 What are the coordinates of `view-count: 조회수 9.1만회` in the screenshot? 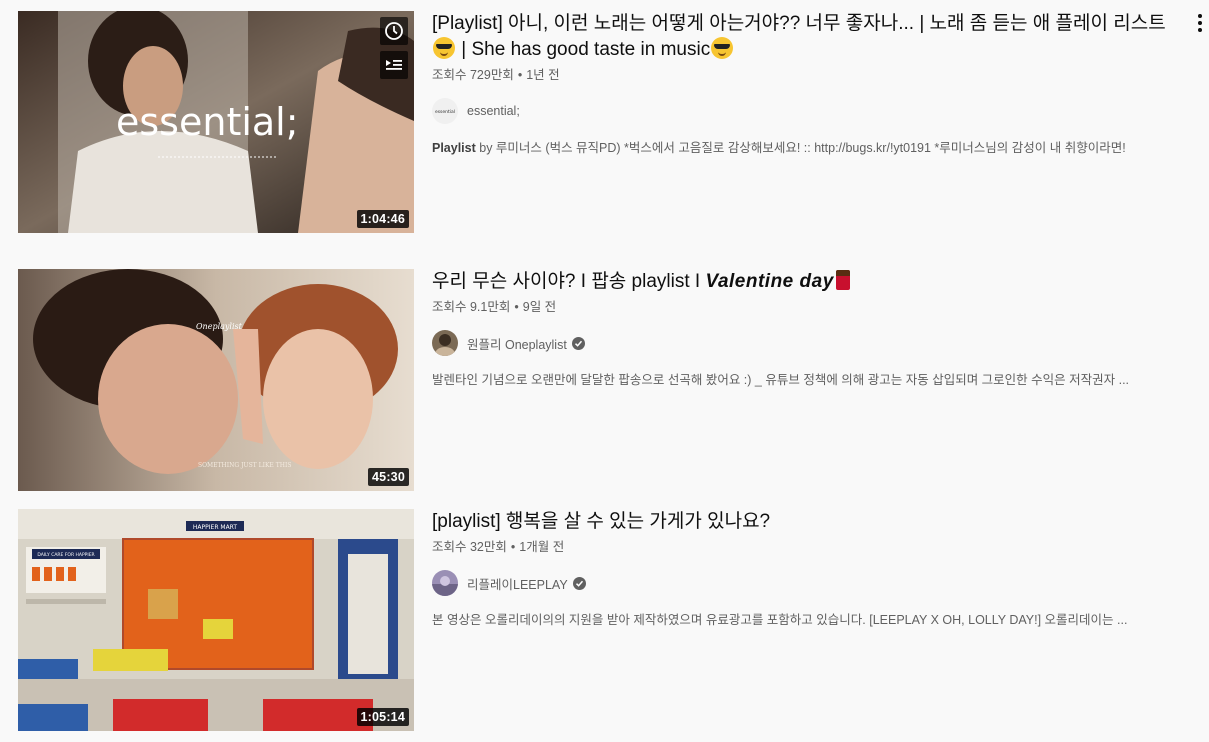 It's located at (471, 307).